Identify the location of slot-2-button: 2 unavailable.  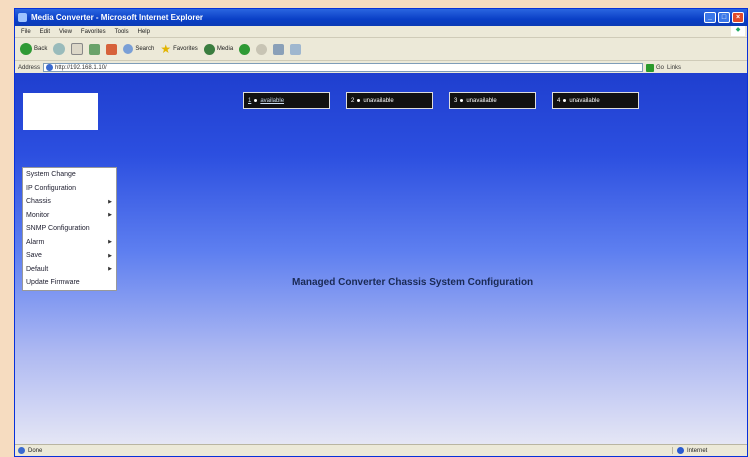
(389, 100).